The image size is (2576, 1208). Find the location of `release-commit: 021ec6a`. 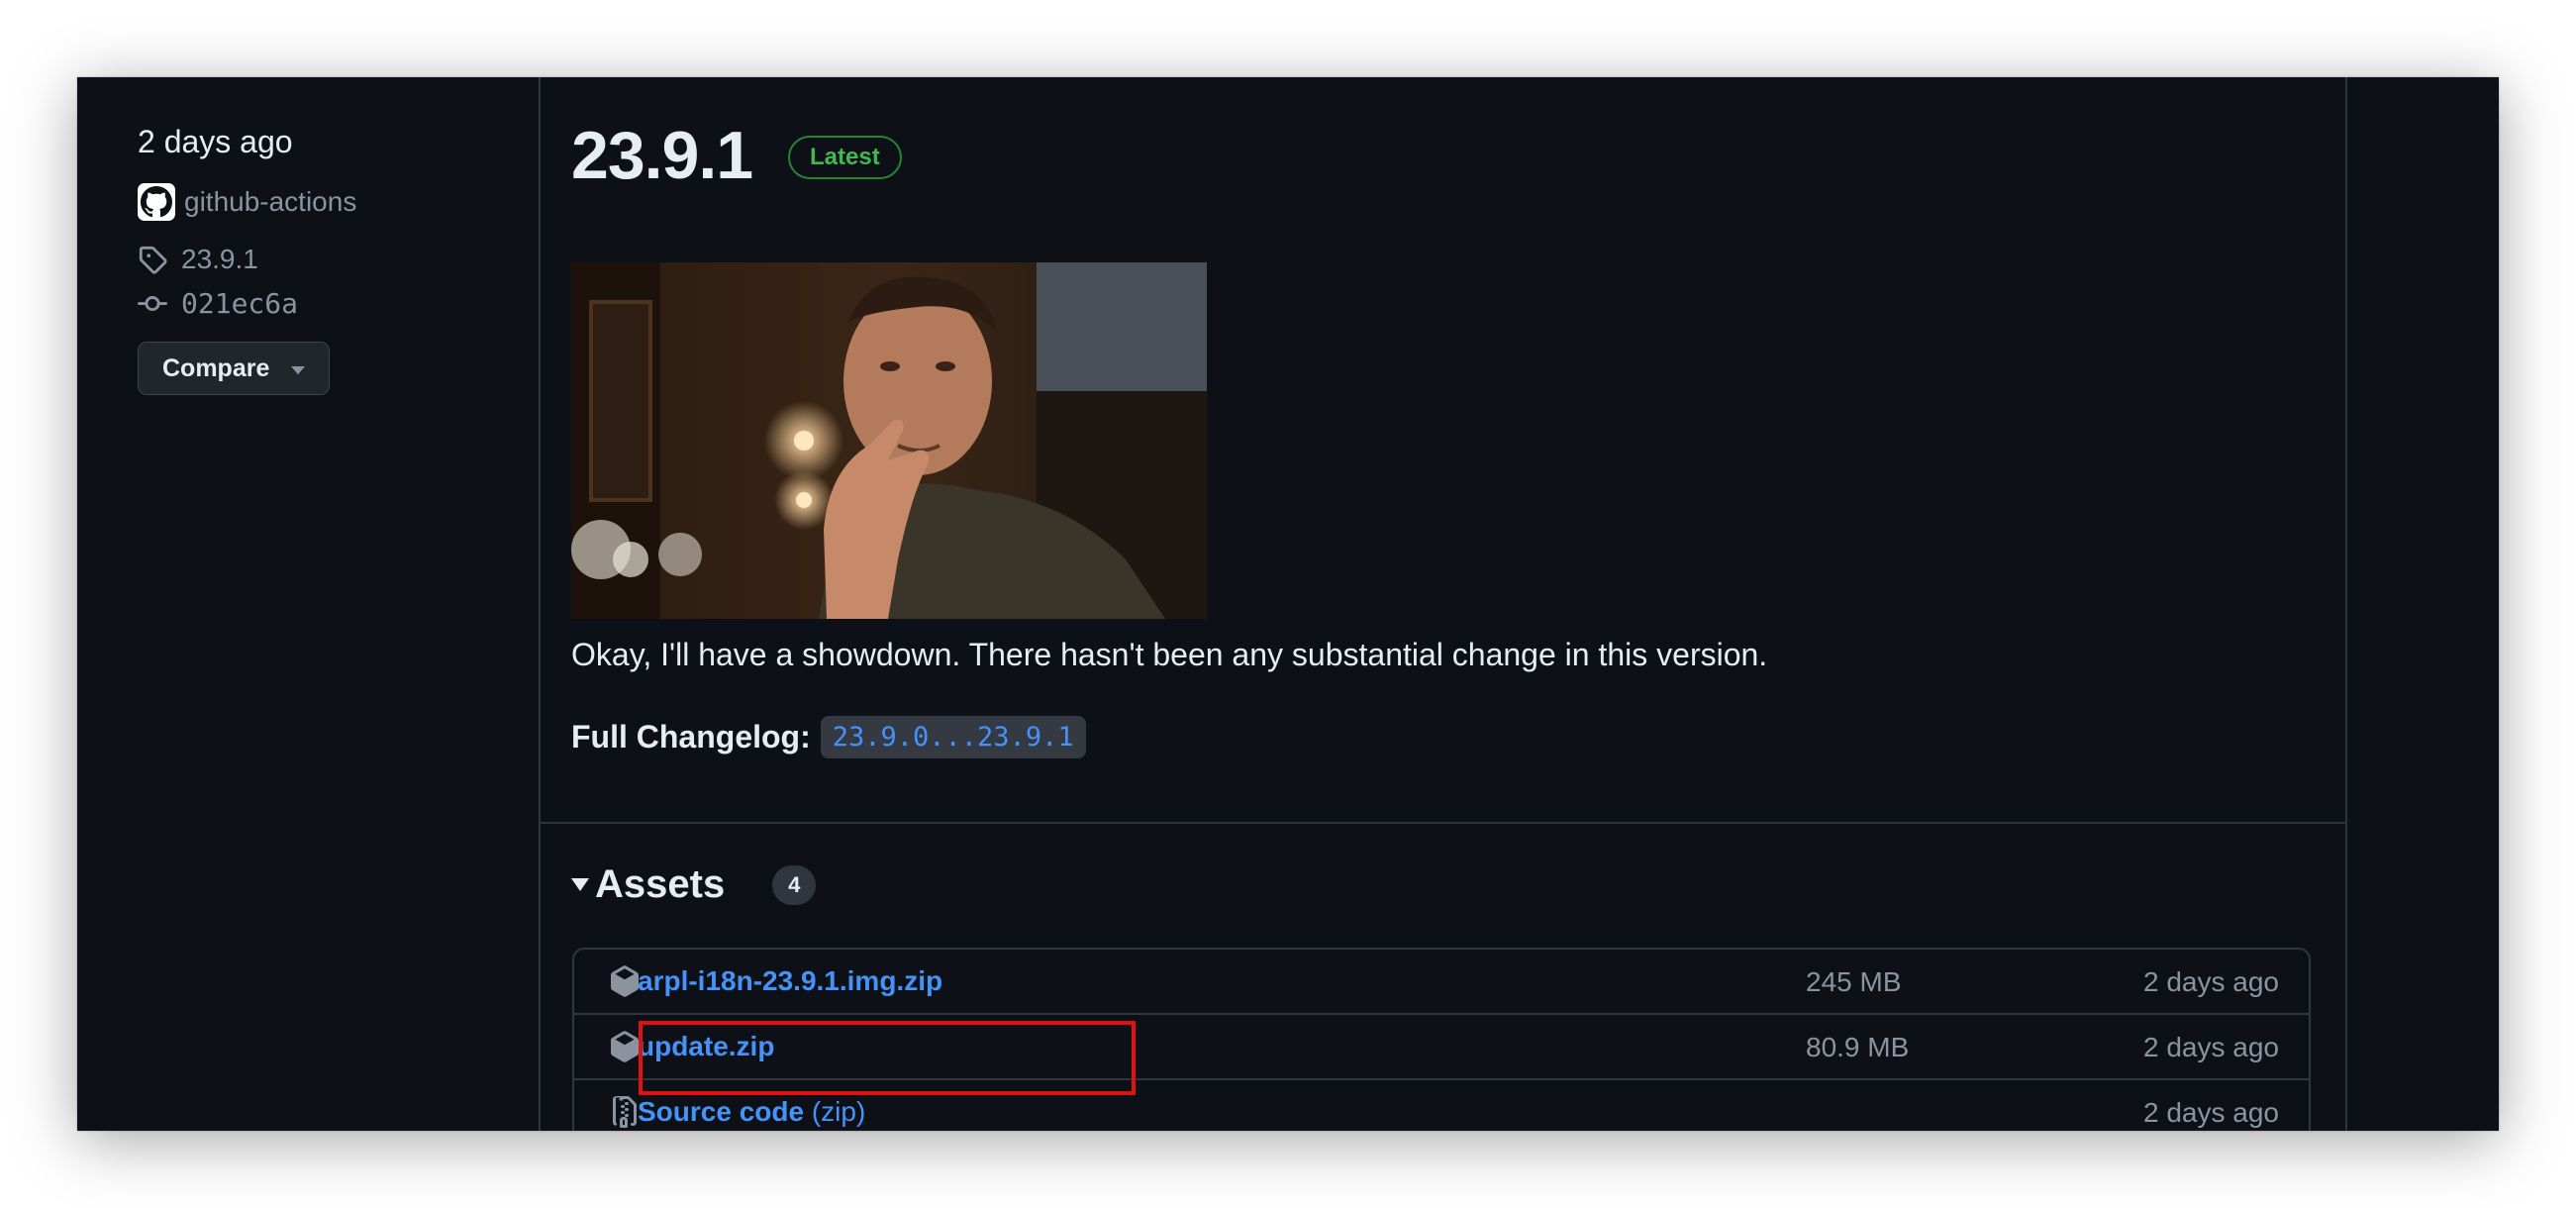

release-commit: 021ec6a is located at coordinates (218, 303).